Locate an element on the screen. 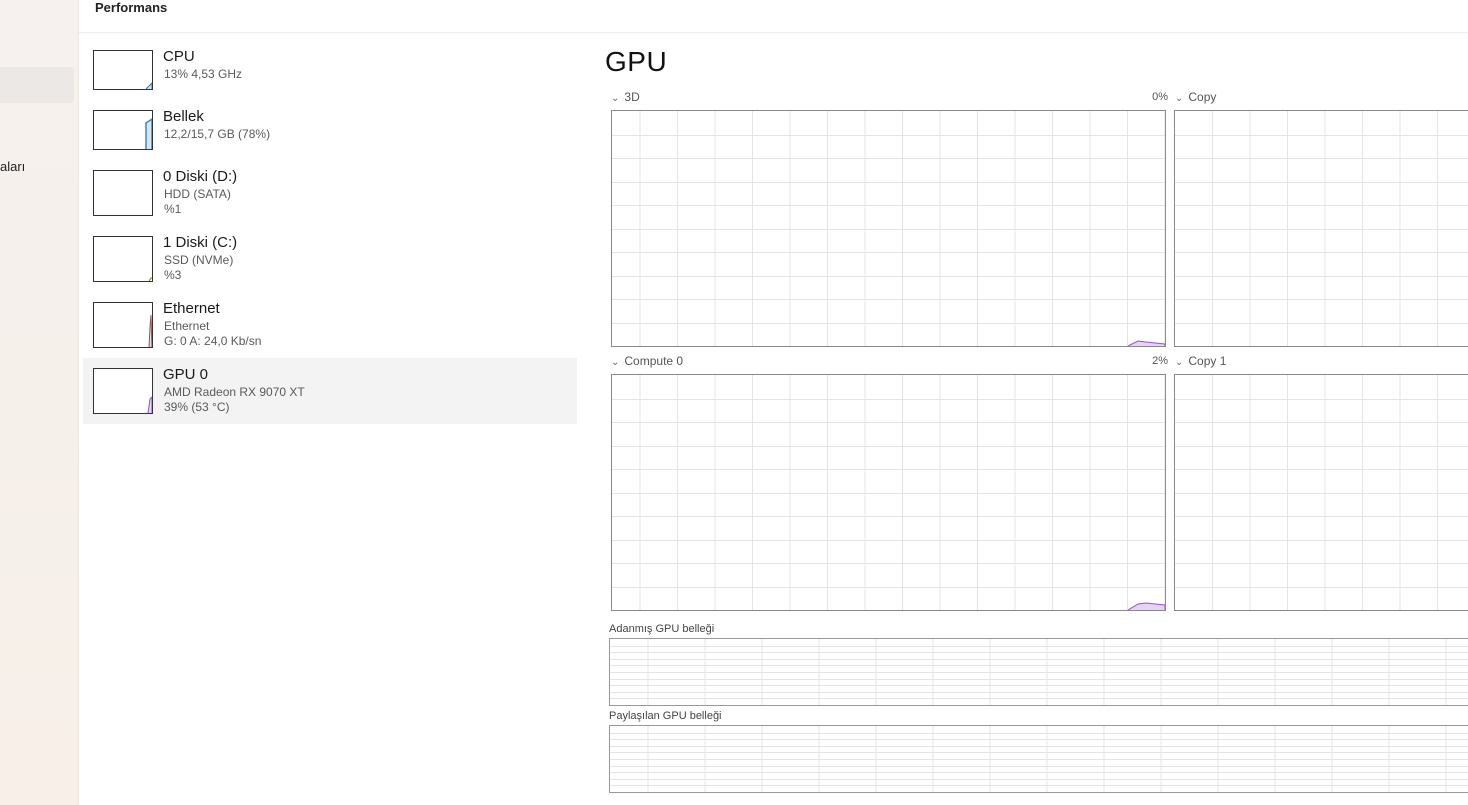 Image resolution: width=1468 pixels, height=805 pixels. device-name: 0 Diski (D:) is located at coordinates (200, 176).